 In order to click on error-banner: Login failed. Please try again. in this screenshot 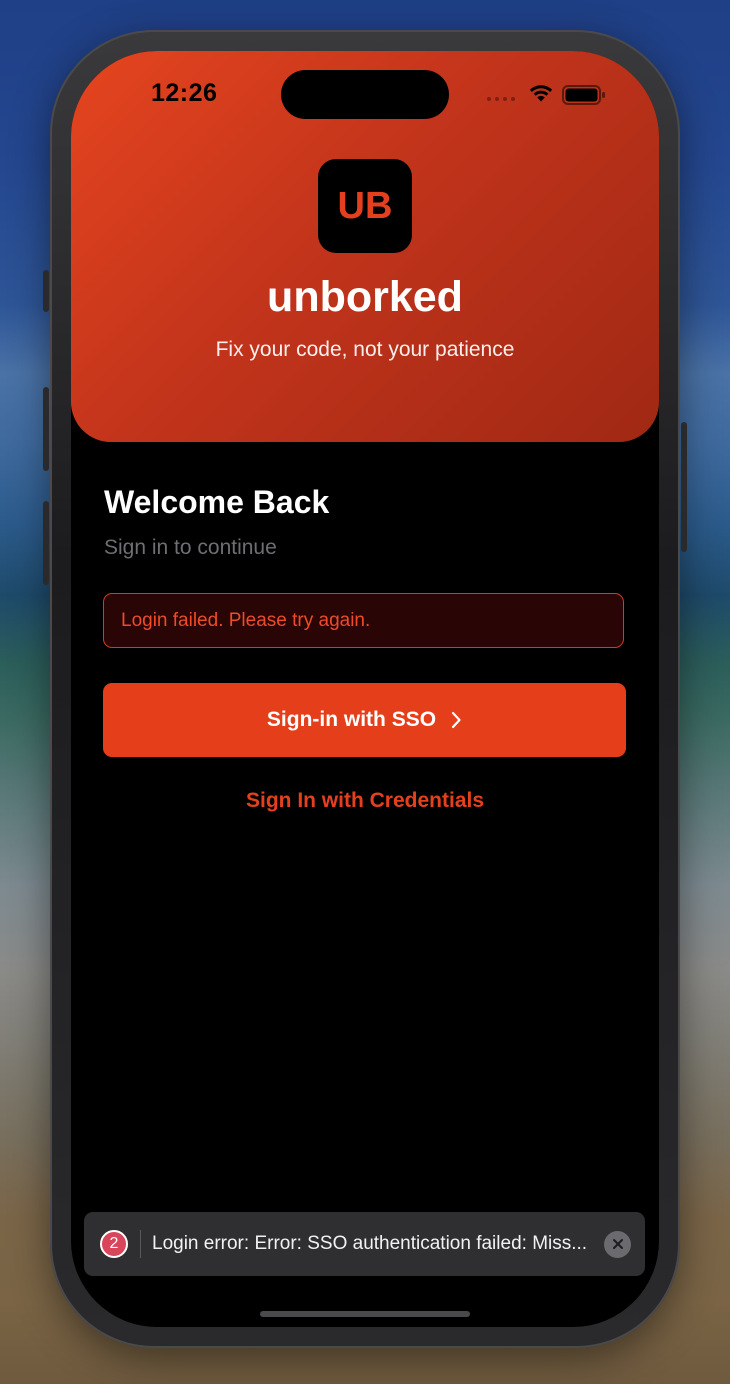, I will do `click(363, 620)`.